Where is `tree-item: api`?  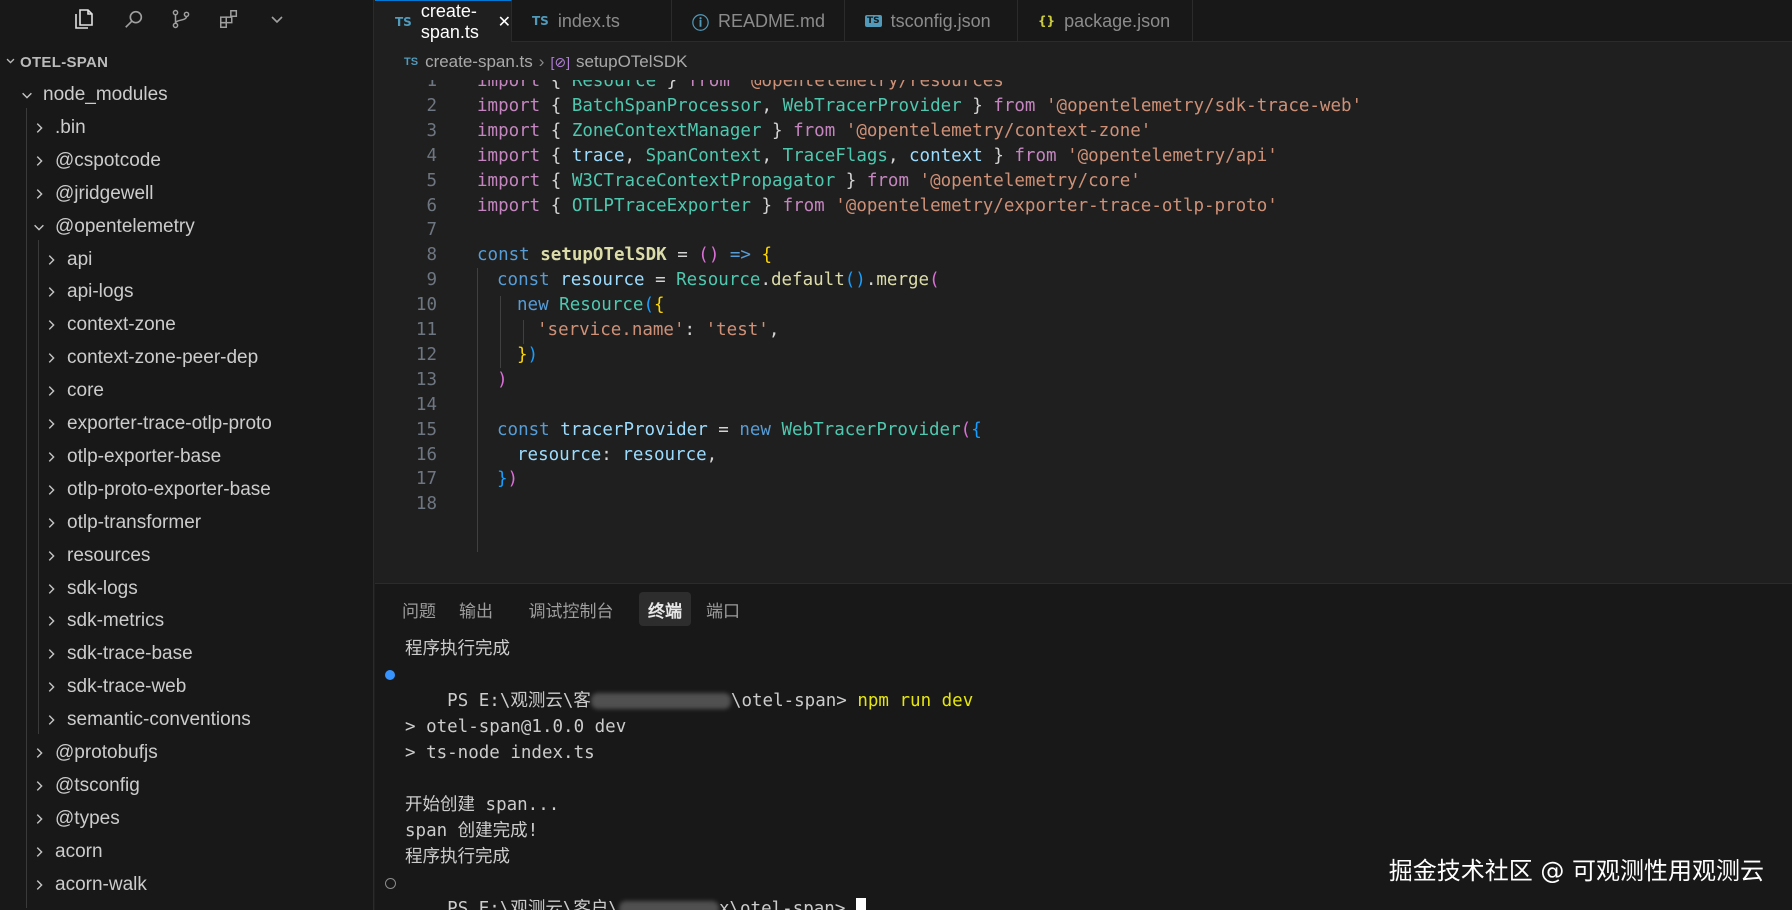
tree-item: api is located at coordinates (186, 260).